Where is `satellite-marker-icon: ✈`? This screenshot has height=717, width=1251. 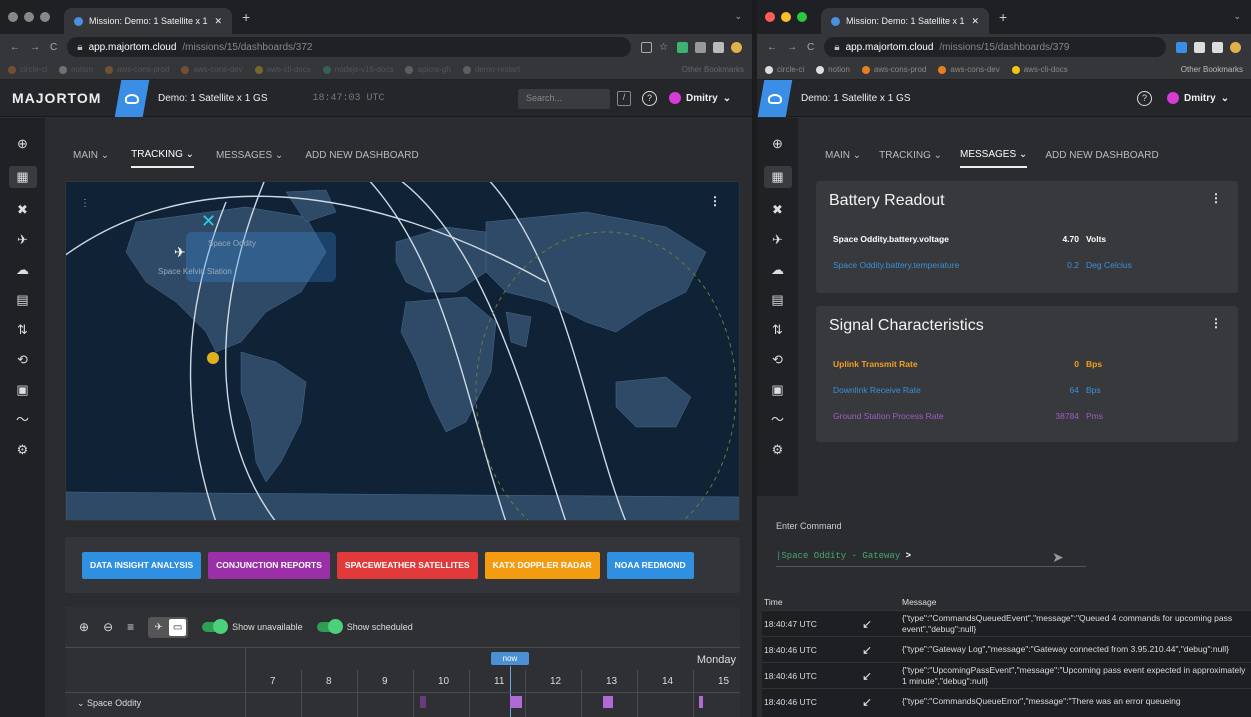
satellite-marker-icon: ✈ is located at coordinates (180, 252).